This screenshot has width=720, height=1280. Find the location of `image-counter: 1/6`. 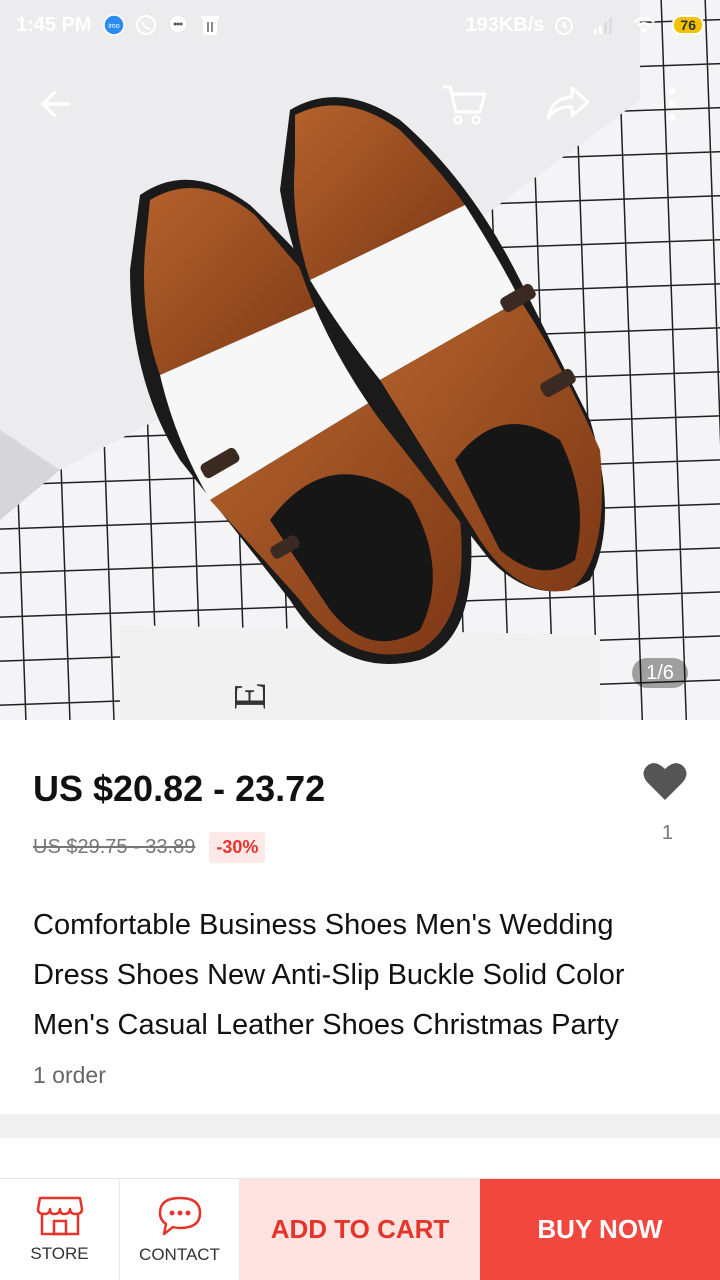

image-counter: 1/6 is located at coordinates (660, 673).